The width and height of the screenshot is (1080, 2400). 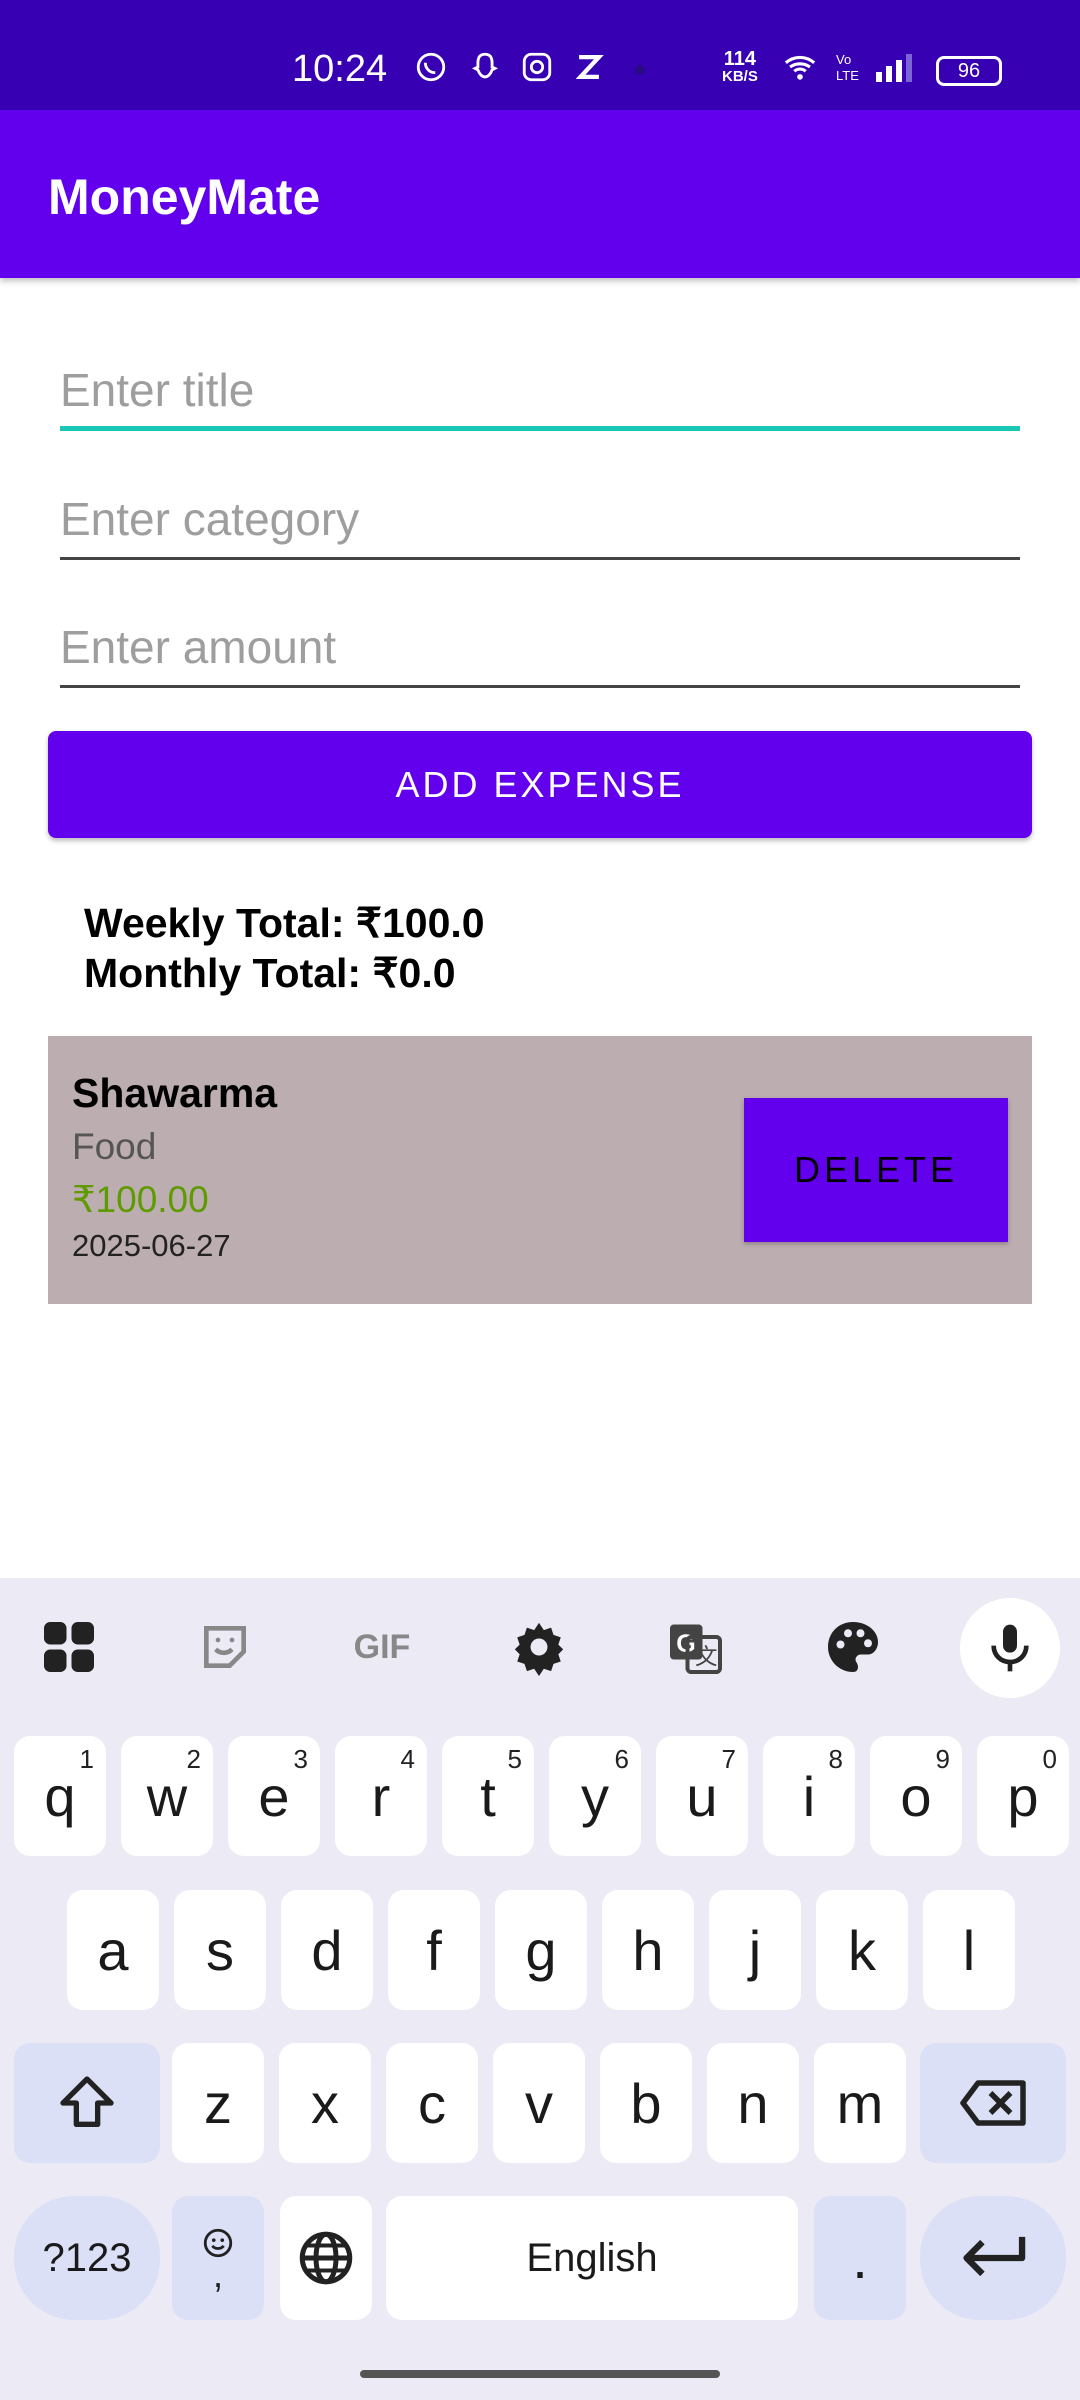 I want to click on key-s: s, so click(x=220, y=1950).